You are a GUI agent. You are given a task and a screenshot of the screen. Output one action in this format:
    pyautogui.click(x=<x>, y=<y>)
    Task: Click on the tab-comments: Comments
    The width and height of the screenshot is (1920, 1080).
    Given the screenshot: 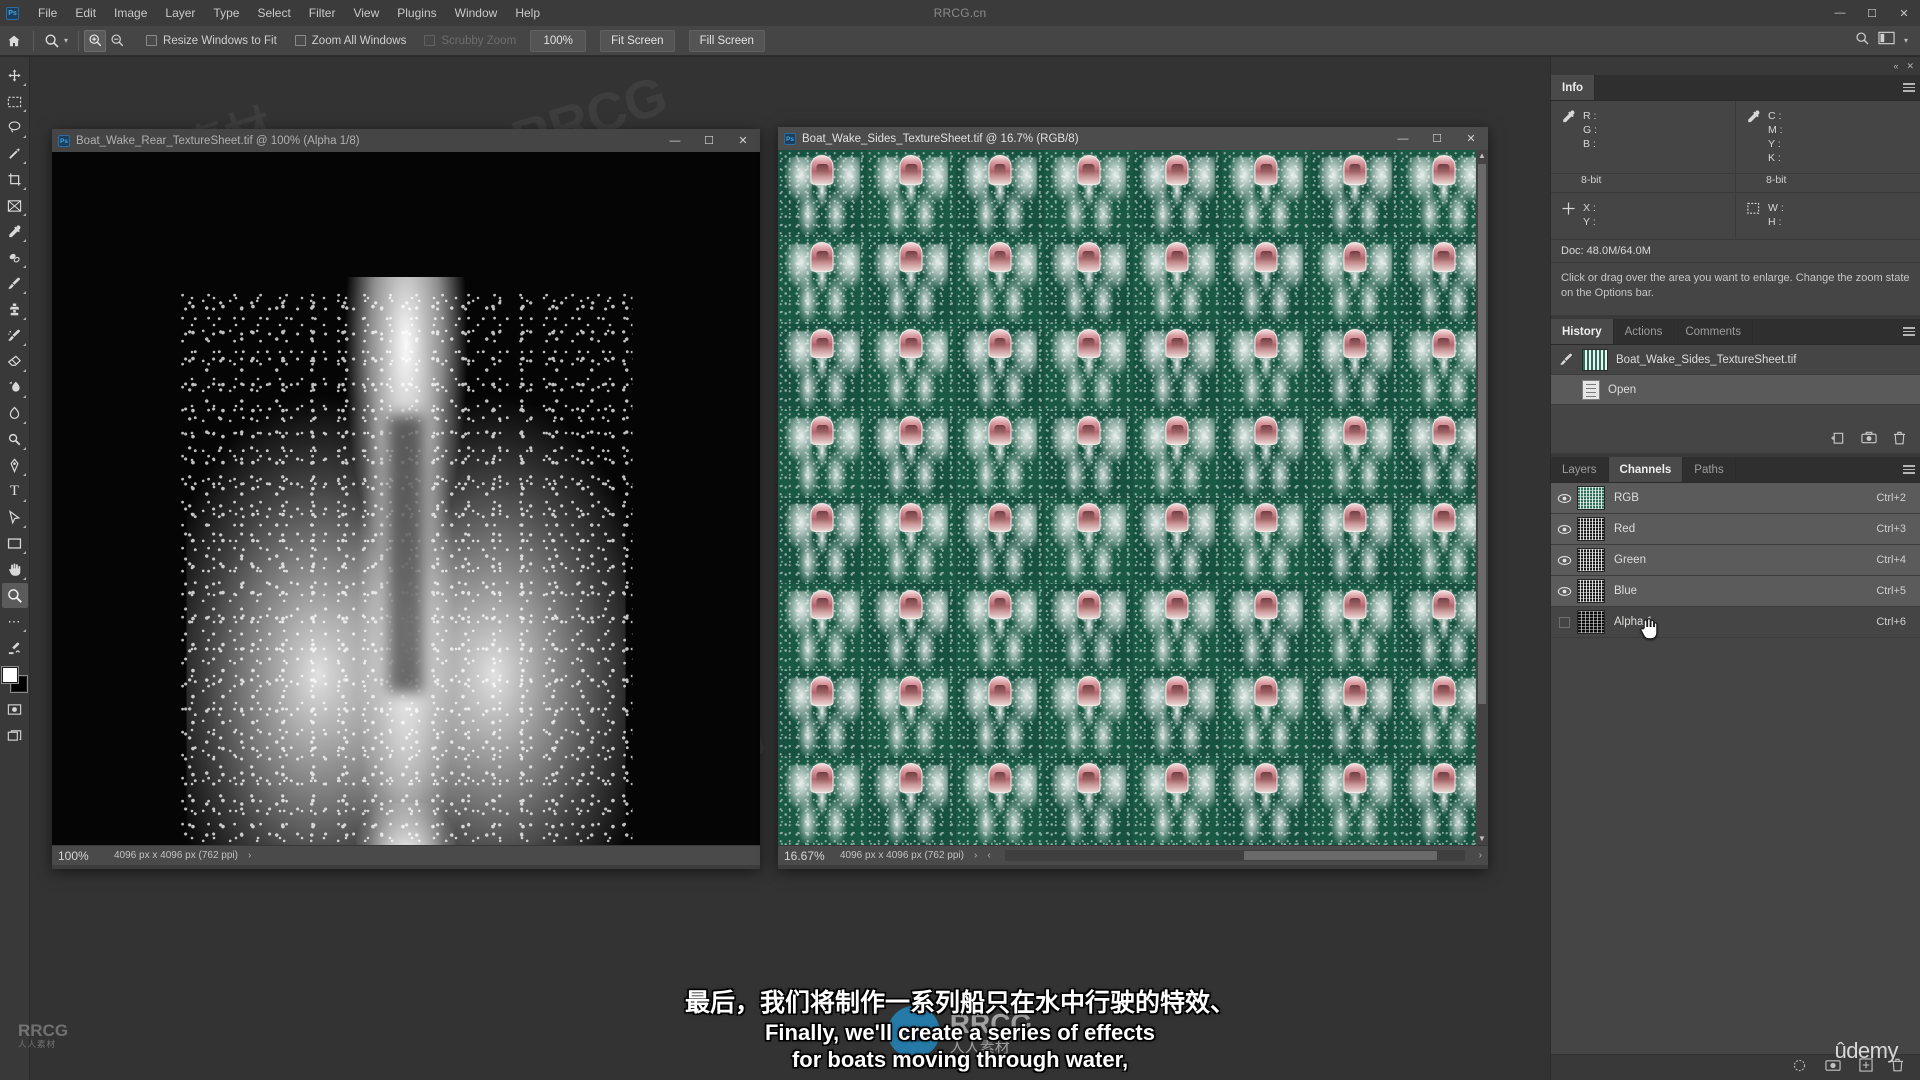 What is the action you would take?
    pyautogui.click(x=1713, y=331)
    